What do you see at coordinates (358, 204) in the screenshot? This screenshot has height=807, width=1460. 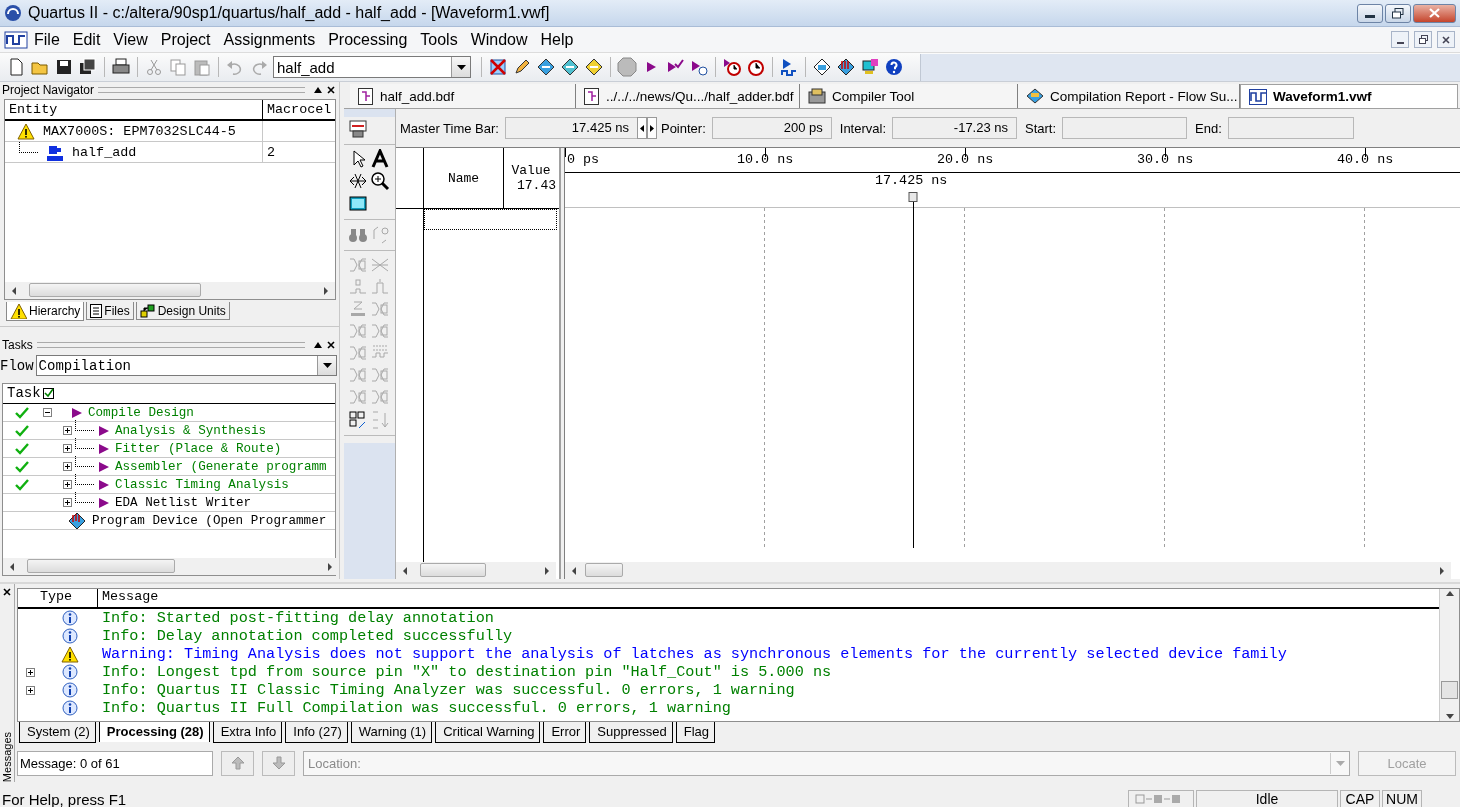 I see `full-screen-icon` at bounding box center [358, 204].